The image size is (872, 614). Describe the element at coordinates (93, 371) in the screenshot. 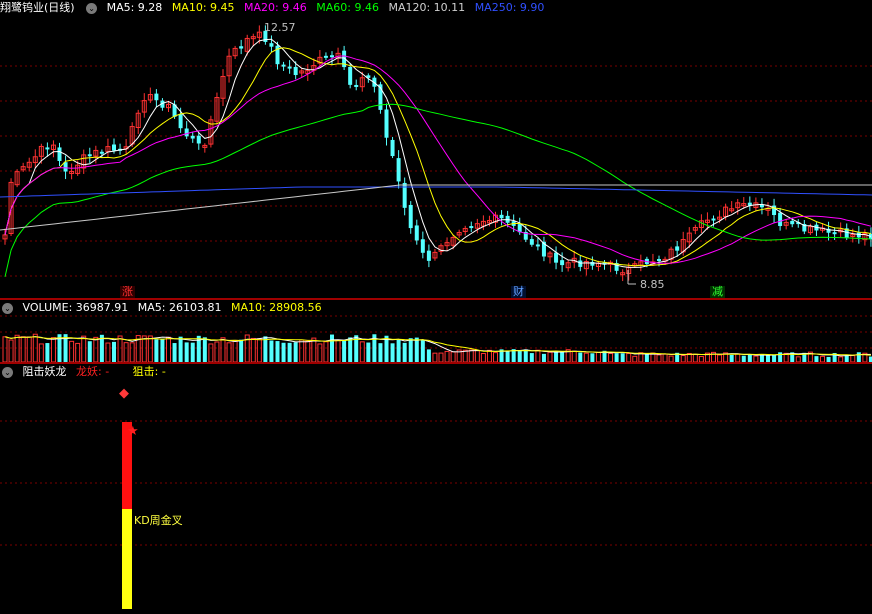

I see `long-yao-label: 龙妖: -` at that location.